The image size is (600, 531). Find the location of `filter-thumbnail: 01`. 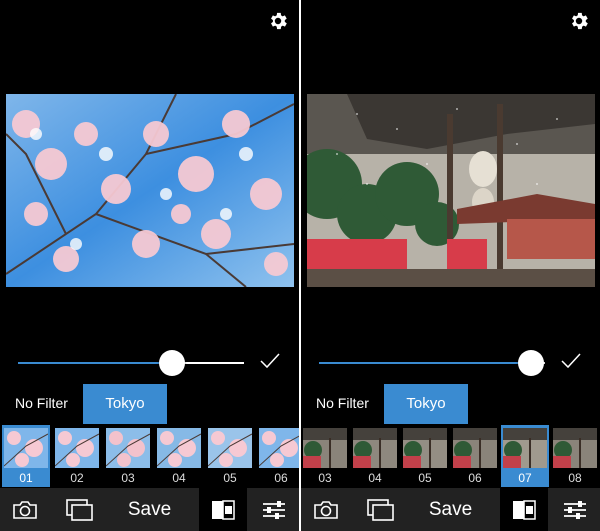

filter-thumbnail: 01 is located at coordinates (26, 456).